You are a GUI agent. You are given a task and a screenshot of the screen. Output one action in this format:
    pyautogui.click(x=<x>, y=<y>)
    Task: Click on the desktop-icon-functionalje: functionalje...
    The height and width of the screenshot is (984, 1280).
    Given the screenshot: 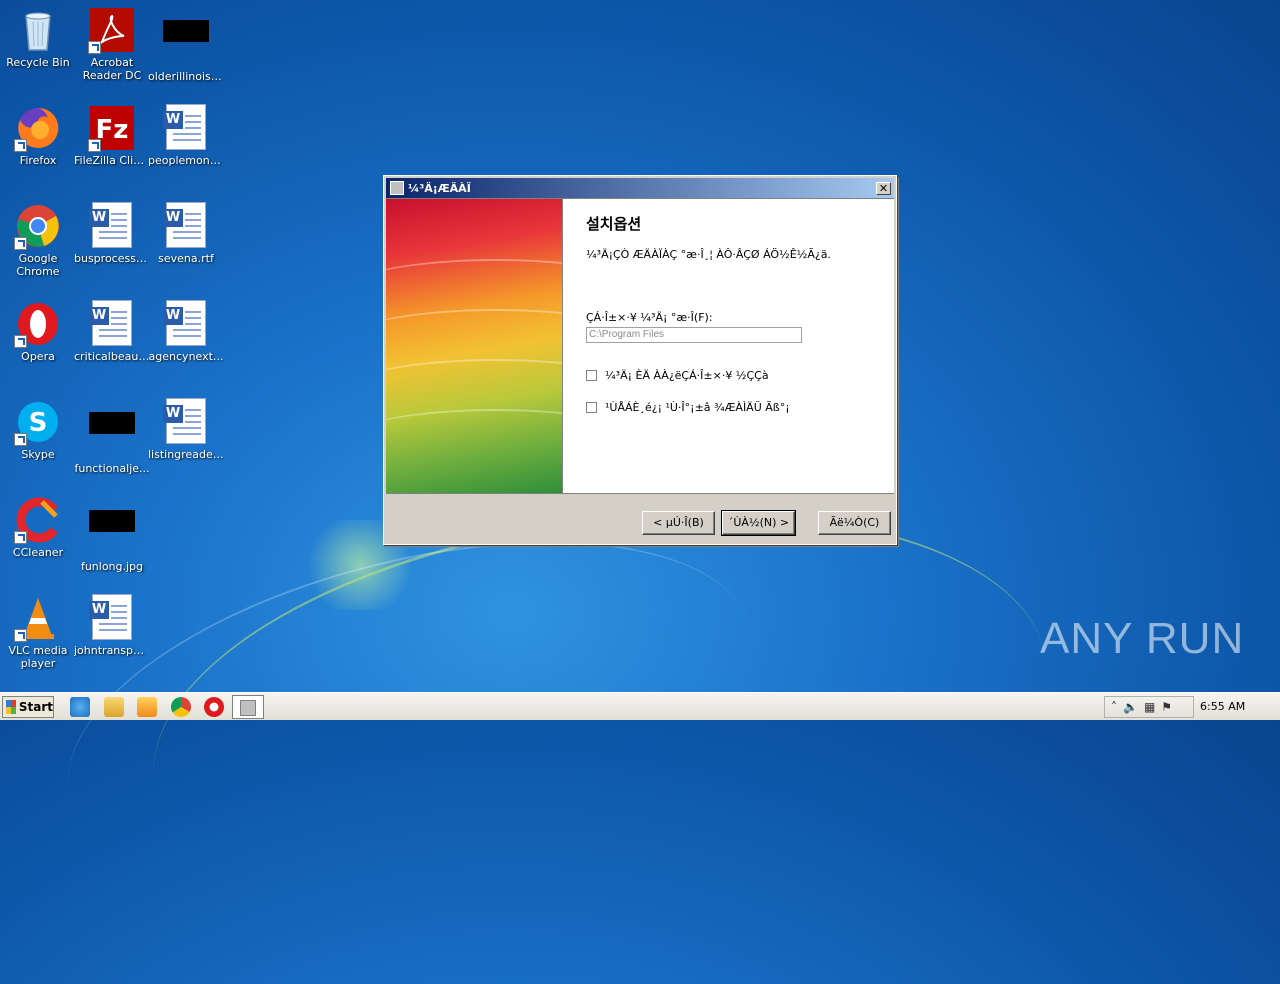 What is the action you would take?
    pyautogui.click(x=112, y=436)
    